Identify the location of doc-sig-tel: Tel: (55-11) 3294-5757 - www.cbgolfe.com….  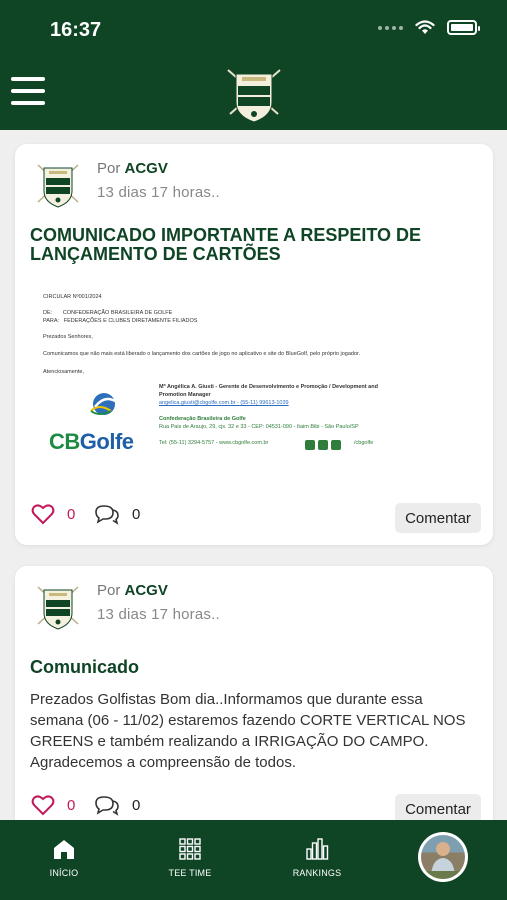
(214, 443).